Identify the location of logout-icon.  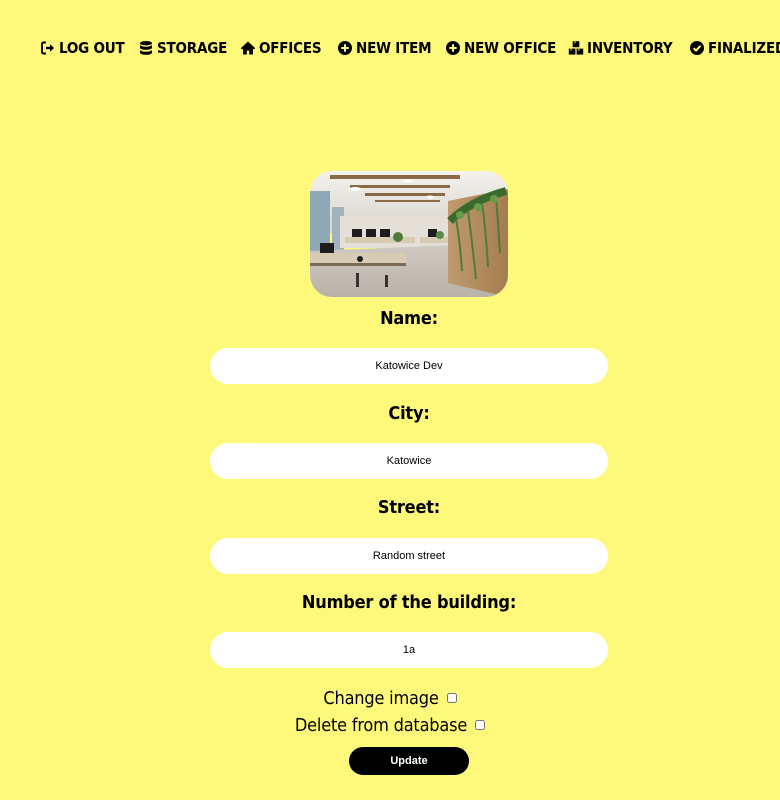
(48, 48).